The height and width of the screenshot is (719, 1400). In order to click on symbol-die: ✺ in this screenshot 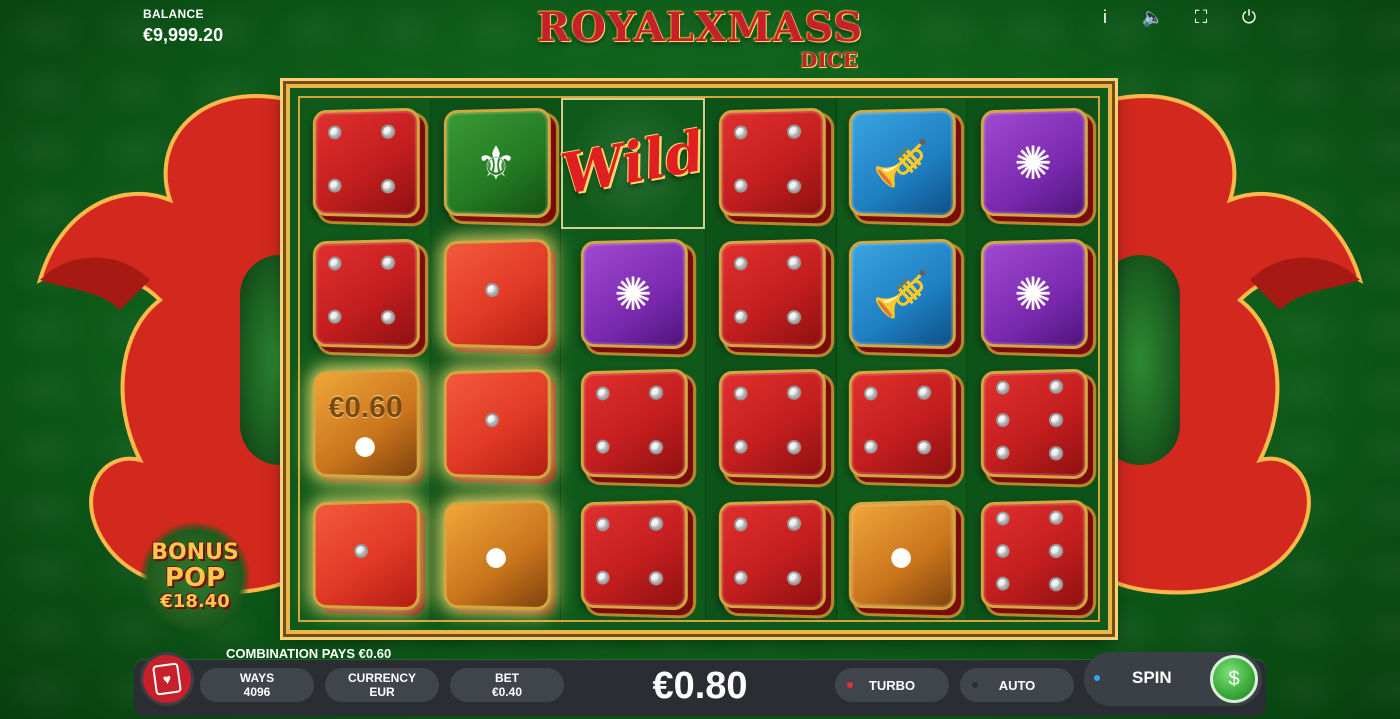, I will do `click(1034, 163)`.